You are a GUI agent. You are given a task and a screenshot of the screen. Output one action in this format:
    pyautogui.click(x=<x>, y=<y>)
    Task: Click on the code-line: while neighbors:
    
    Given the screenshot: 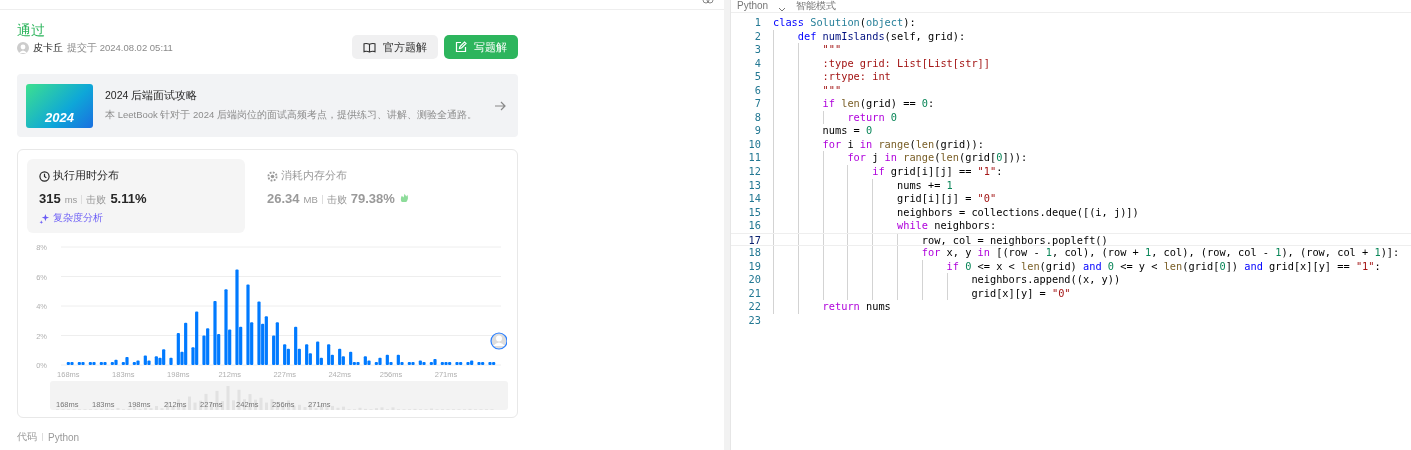 What is the action you would take?
    pyautogui.click(x=946, y=226)
    